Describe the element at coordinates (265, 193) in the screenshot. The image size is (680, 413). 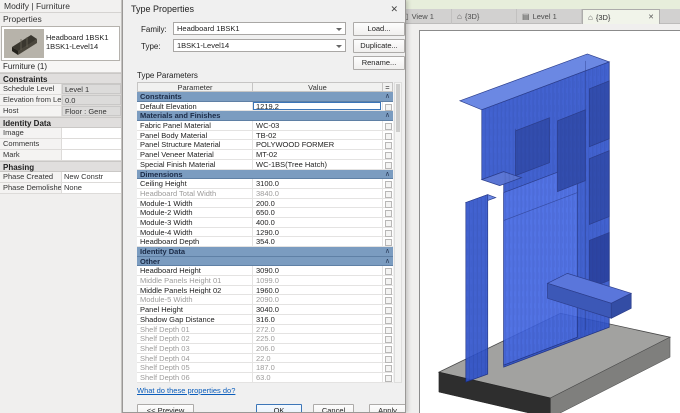
I see `parameter-row: Headboard Total Width 3840.0` at that location.